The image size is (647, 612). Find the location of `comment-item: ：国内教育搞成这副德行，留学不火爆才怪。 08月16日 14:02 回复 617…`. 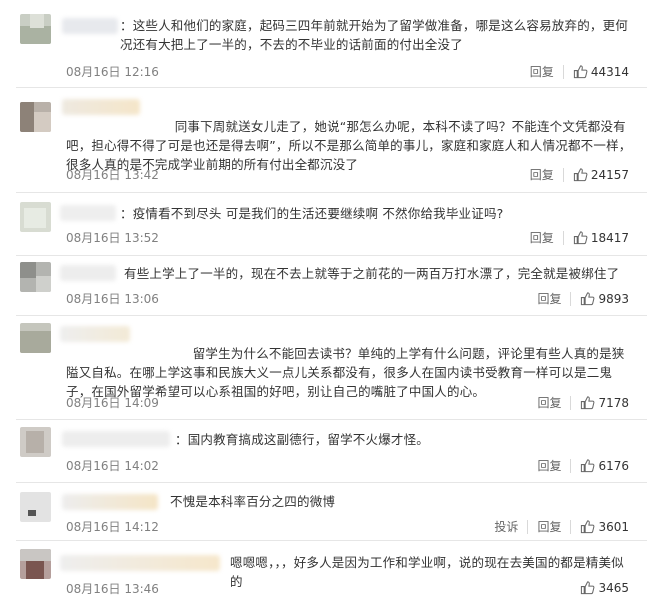

comment-item: ：国内教育搞成这副德行，留学不火爆才怪。 08月16日 14:02 回复 617… is located at coordinates (323, 451).